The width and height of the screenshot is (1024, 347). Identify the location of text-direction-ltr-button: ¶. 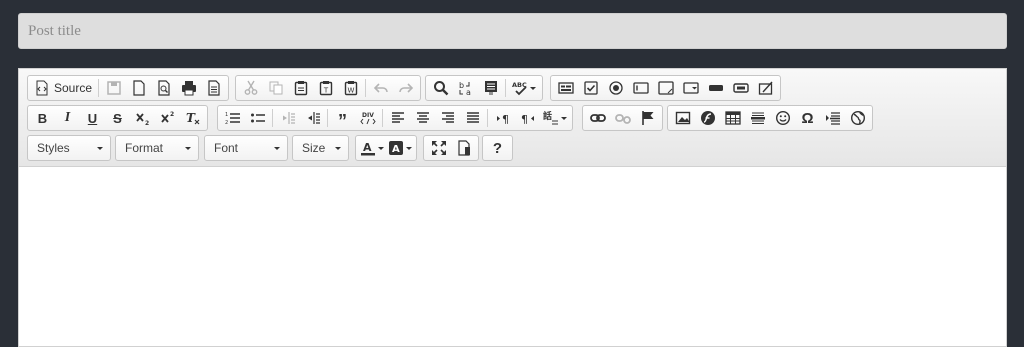
(502, 118).